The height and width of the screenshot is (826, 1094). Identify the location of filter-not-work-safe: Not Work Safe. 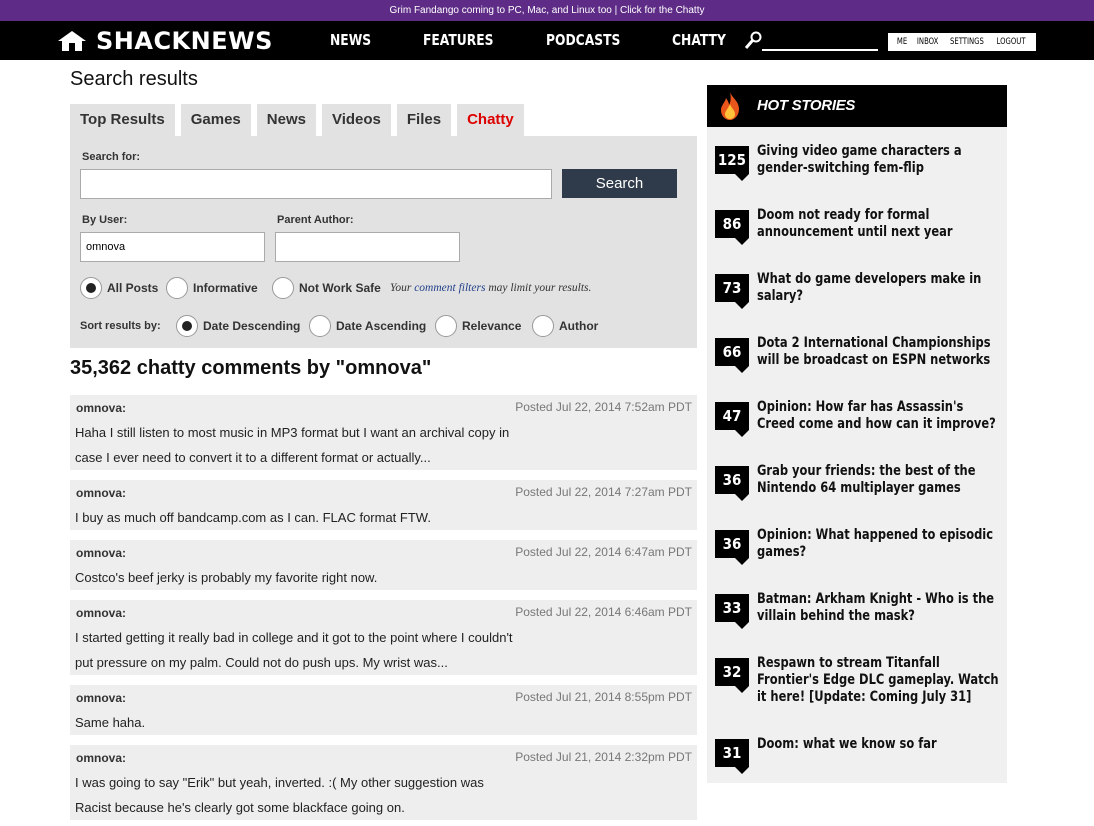
(326, 288).